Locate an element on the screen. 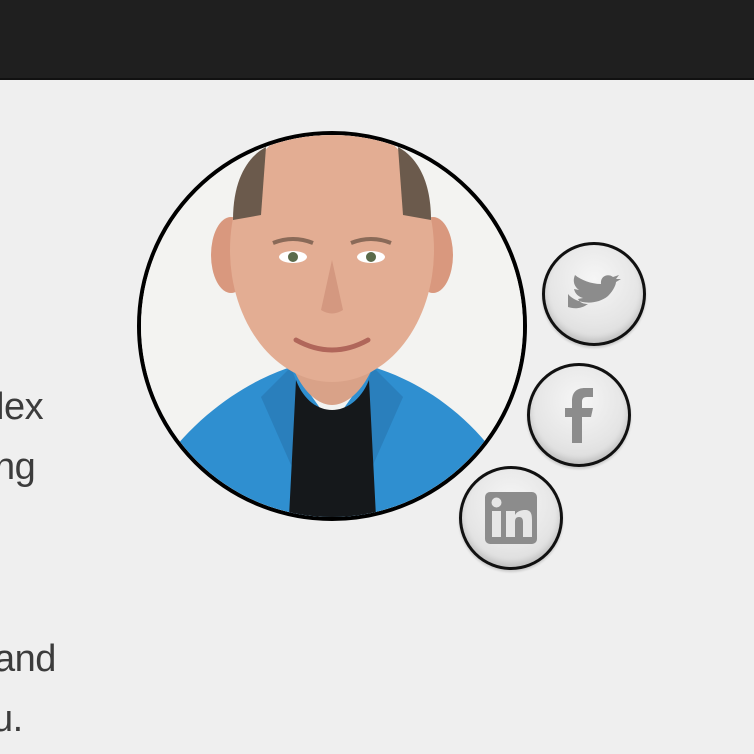  intro-text-line: u. is located at coordinates (11, 719).